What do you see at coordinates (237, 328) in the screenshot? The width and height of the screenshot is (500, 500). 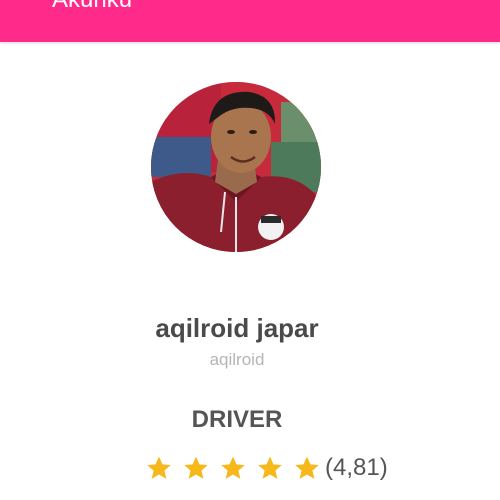 I see `profile-name: aqilroid japar` at bounding box center [237, 328].